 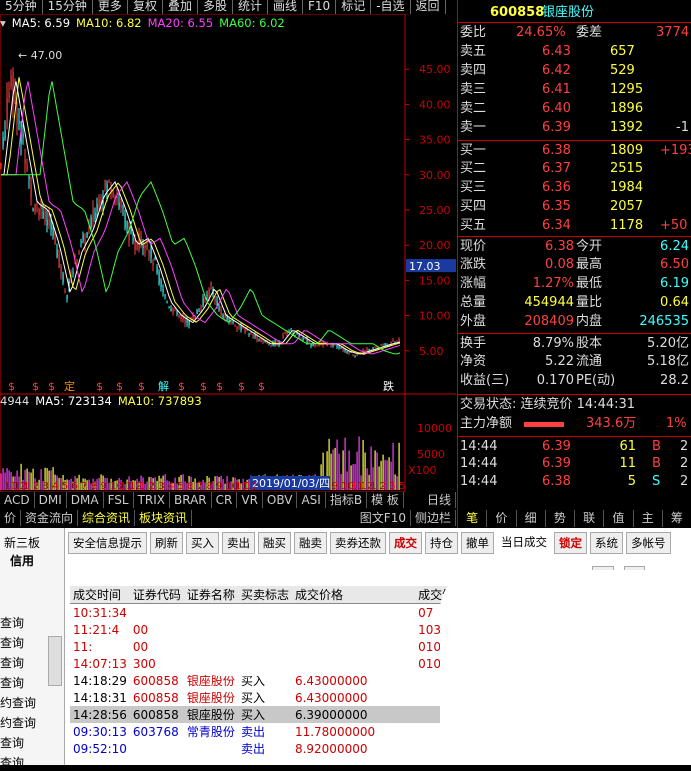 What do you see at coordinates (202, 543) in the screenshot?
I see `trade-button: 买入` at bounding box center [202, 543].